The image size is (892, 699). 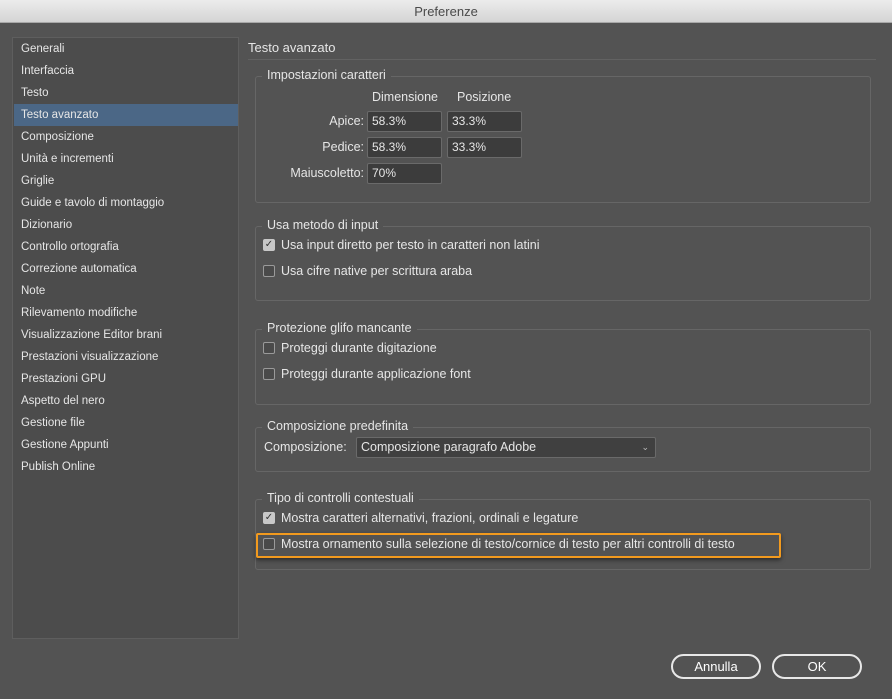 What do you see at coordinates (376, 374) in the screenshot?
I see `checkbox-label: Proteggi durante applicazione font` at bounding box center [376, 374].